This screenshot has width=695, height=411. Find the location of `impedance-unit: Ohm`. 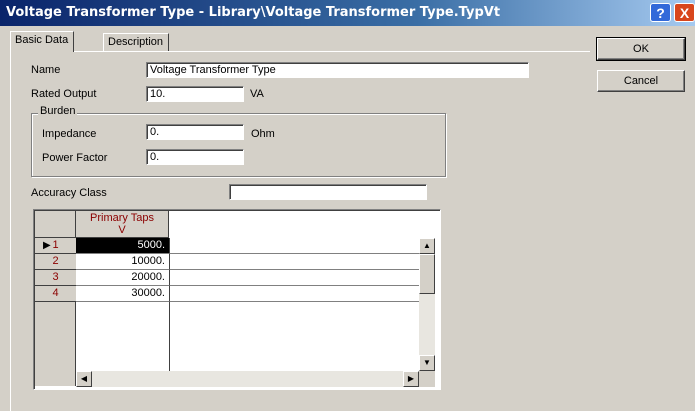

impedance-unit: Ohm is located at coordinates (263, 134).